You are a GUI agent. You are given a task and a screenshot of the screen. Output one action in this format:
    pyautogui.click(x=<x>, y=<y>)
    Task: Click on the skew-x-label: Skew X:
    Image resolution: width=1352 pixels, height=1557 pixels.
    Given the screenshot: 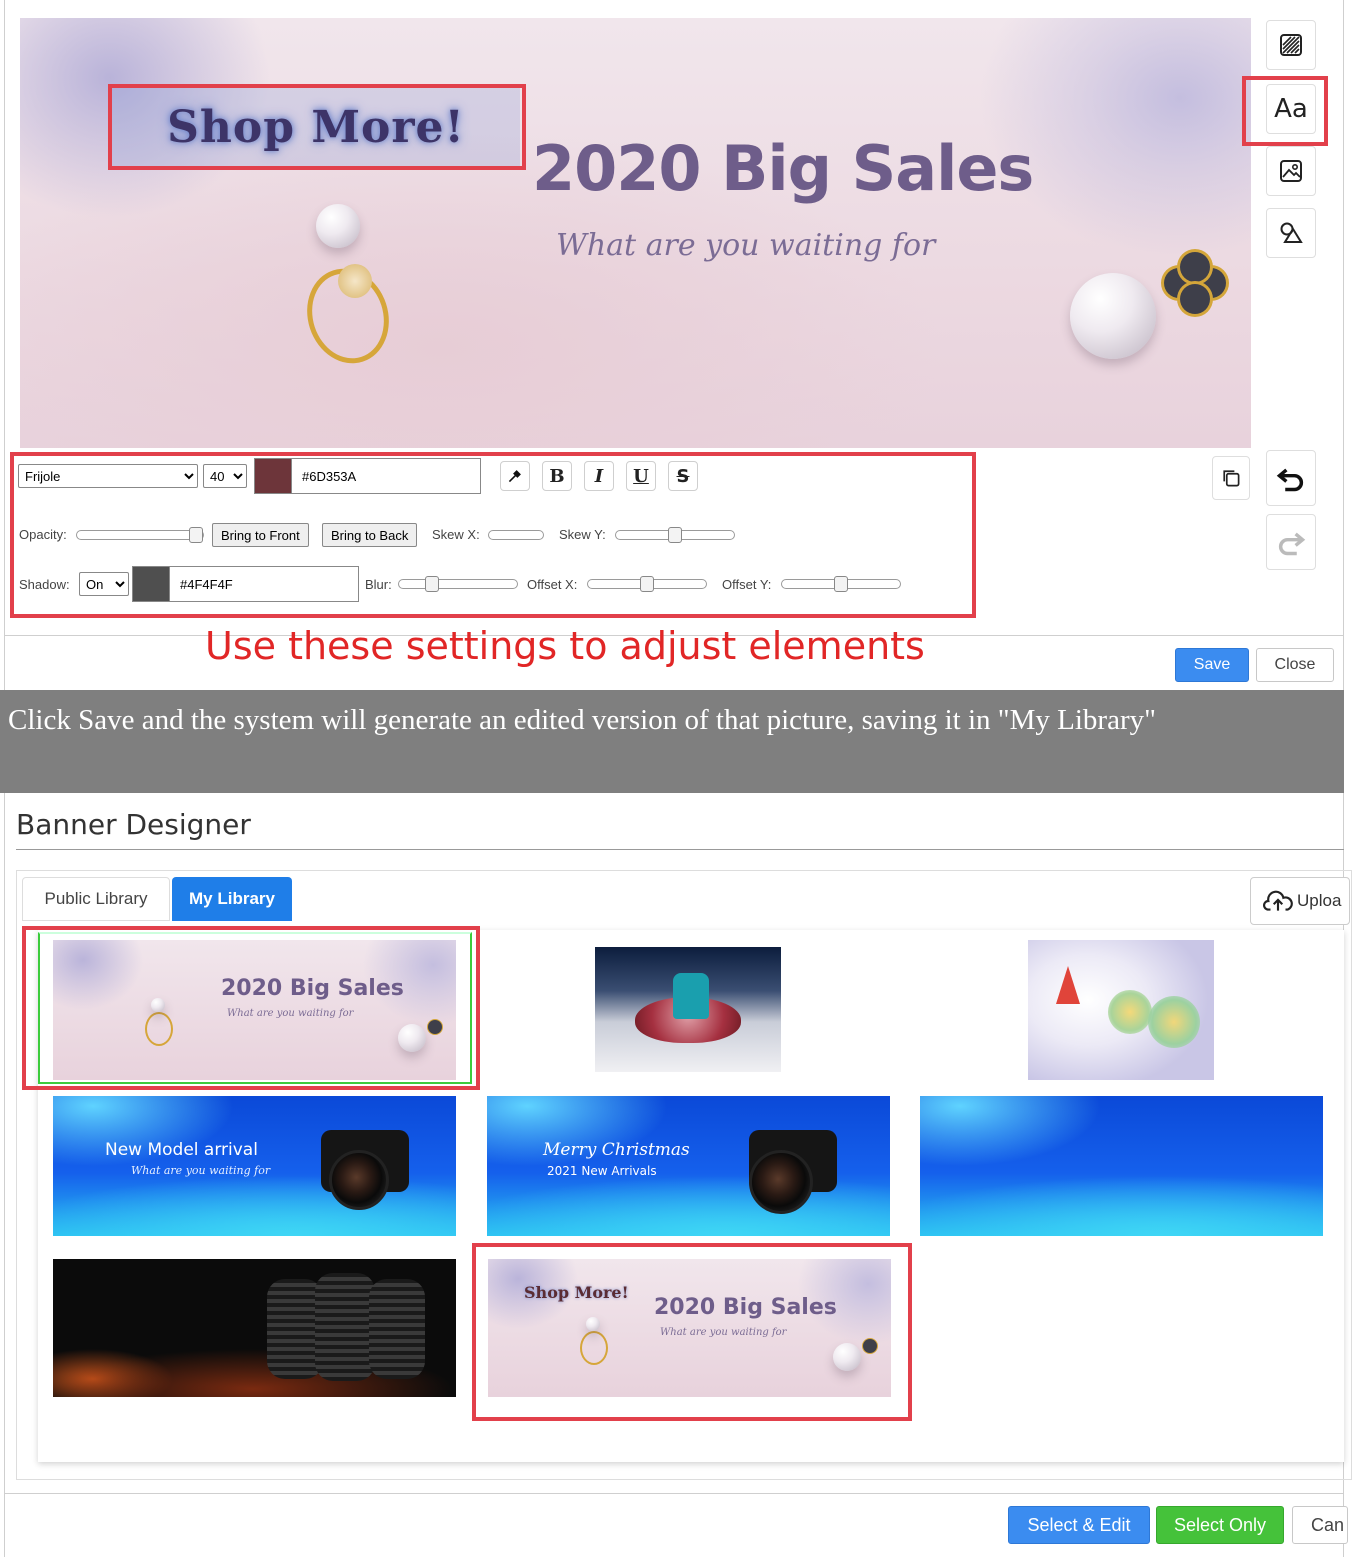 What is the action you would take?
    pyautogui.click(x=456, y=534)
    